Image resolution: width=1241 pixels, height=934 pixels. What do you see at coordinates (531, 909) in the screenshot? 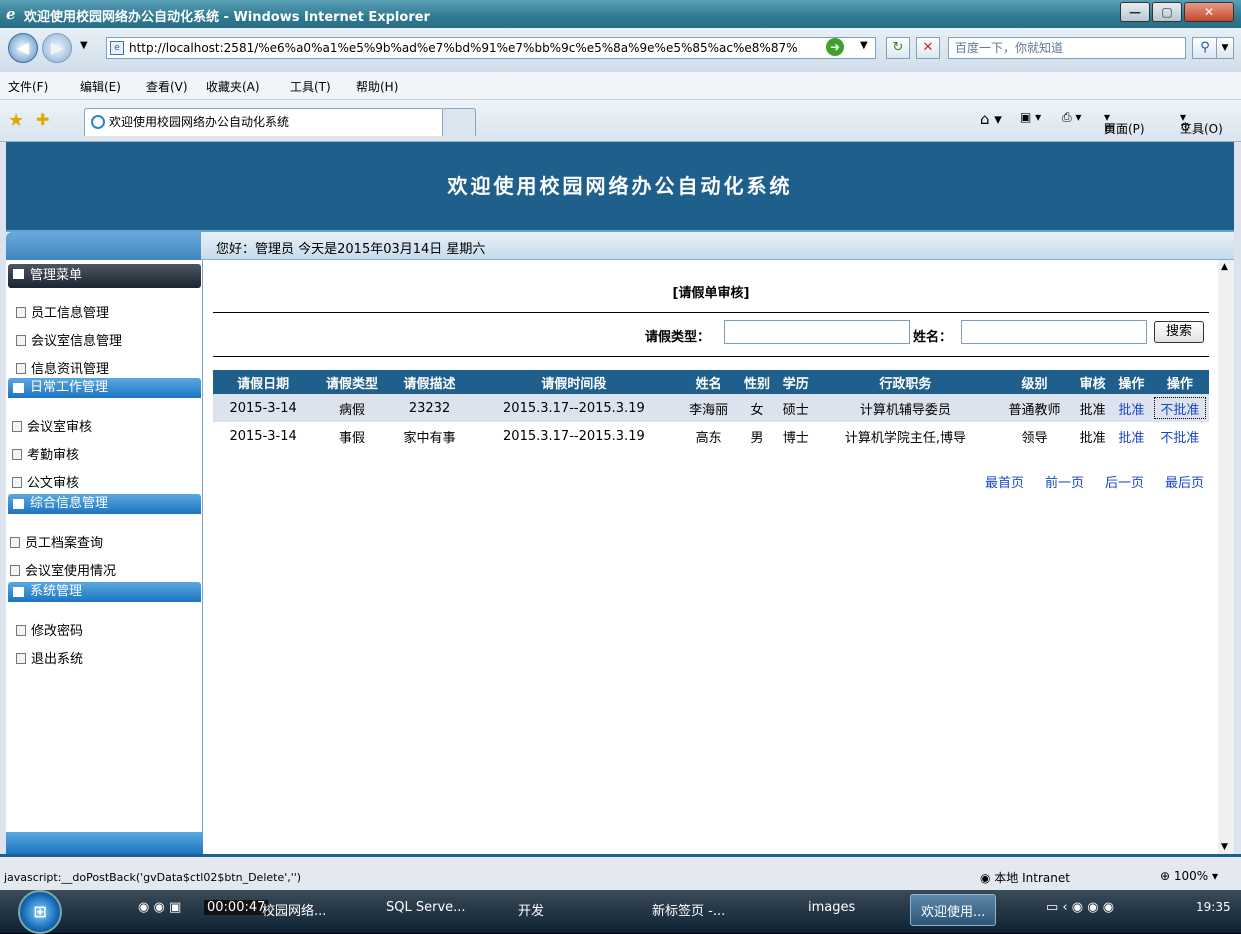
I see `taskbar-item: 开发` at bounding box center [531, 909].